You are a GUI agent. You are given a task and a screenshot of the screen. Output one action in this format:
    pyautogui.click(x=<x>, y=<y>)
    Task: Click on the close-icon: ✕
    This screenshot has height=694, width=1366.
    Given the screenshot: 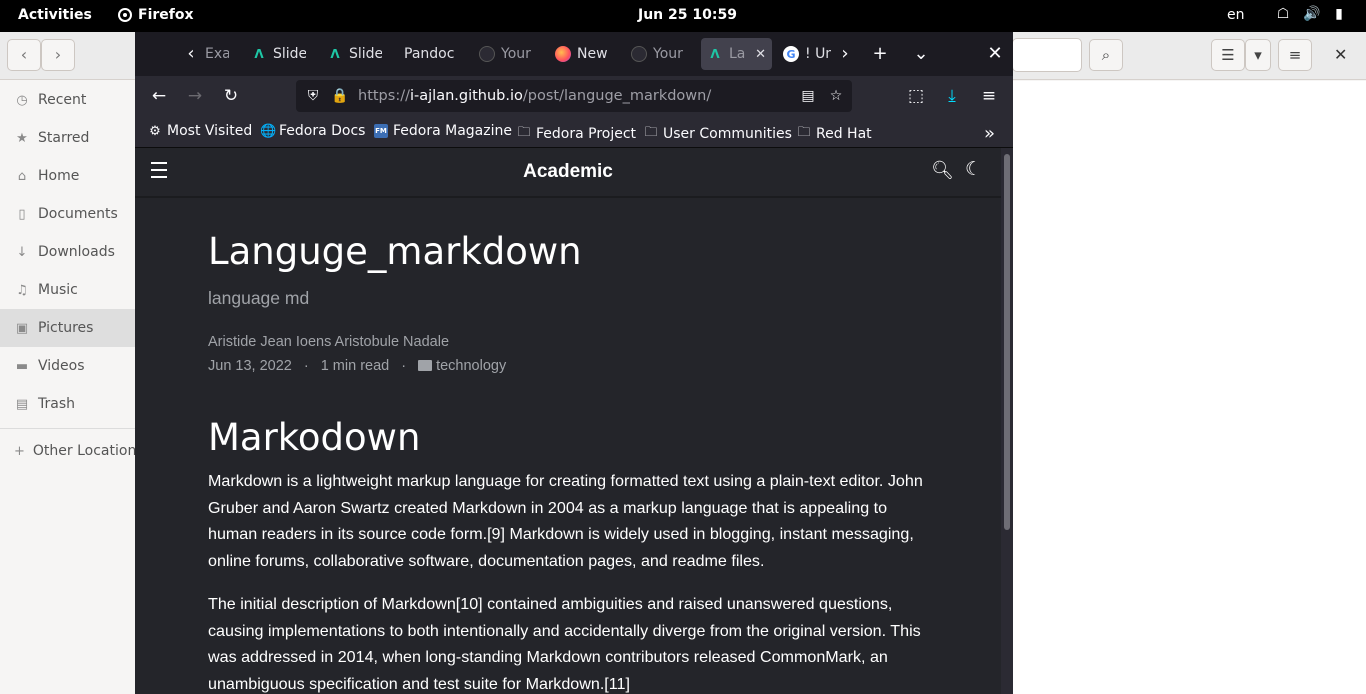 What is the action you would take?
    pyautogui.click(x=1341, y=54)
    